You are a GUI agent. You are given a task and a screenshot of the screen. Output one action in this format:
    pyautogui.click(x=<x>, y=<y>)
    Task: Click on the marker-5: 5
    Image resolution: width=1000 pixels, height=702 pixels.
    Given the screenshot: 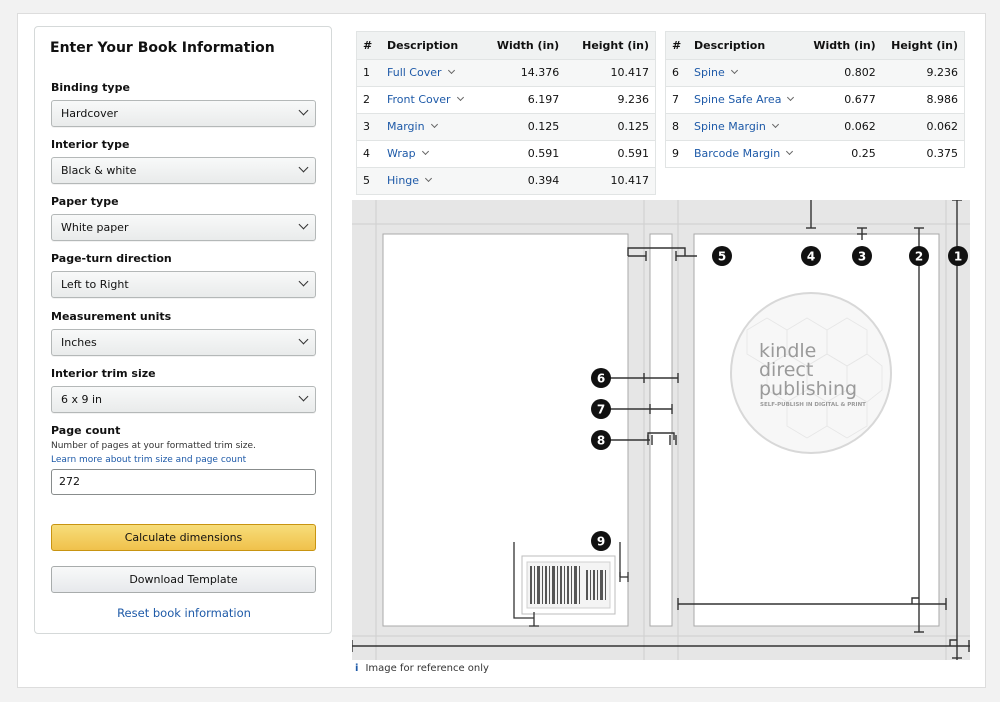 What is the action you would take?
    pyautogui.click(x=722, y=256)
    